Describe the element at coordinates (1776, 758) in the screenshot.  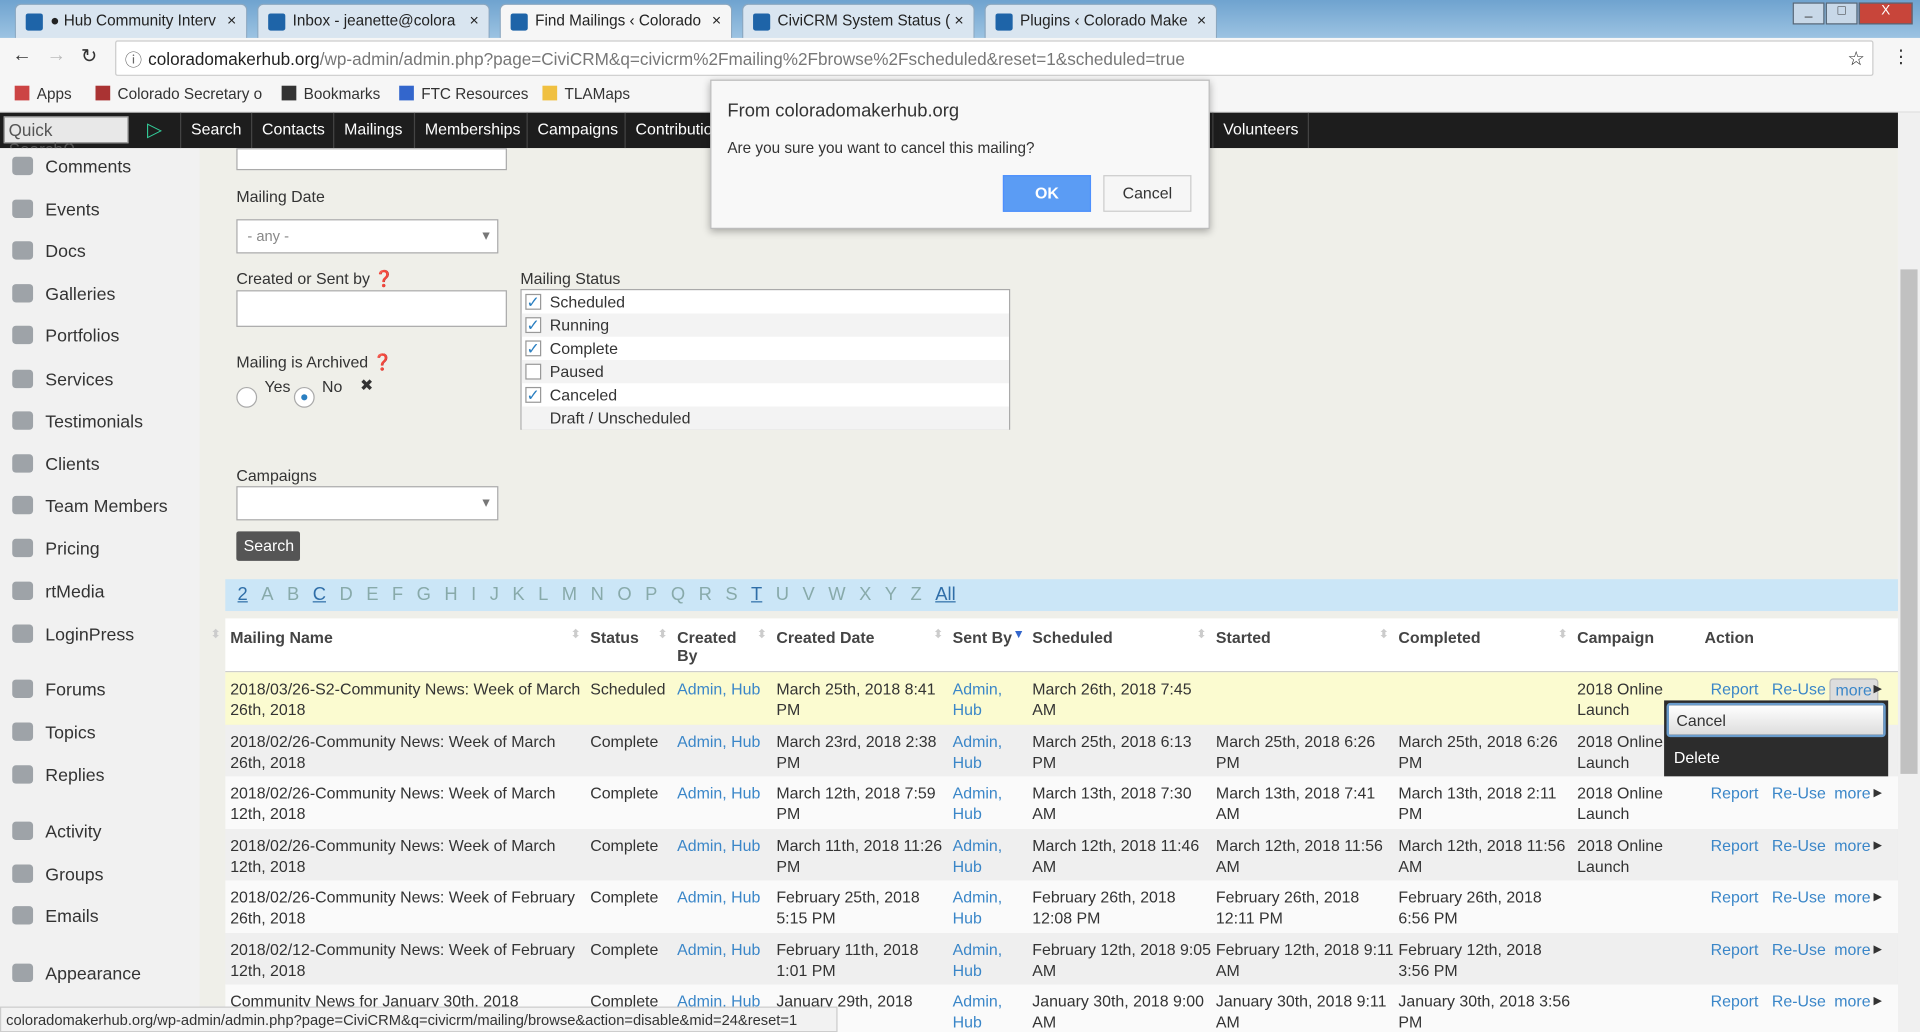
I see `menu-delete: Delete` at that location.